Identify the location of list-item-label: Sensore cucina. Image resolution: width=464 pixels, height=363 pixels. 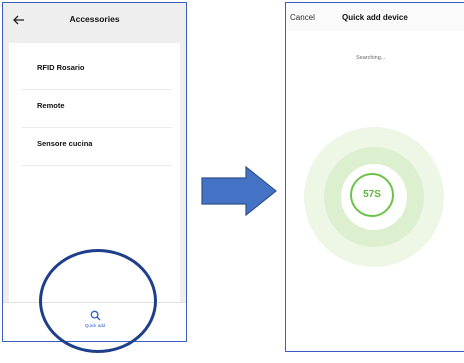
(65, 143).